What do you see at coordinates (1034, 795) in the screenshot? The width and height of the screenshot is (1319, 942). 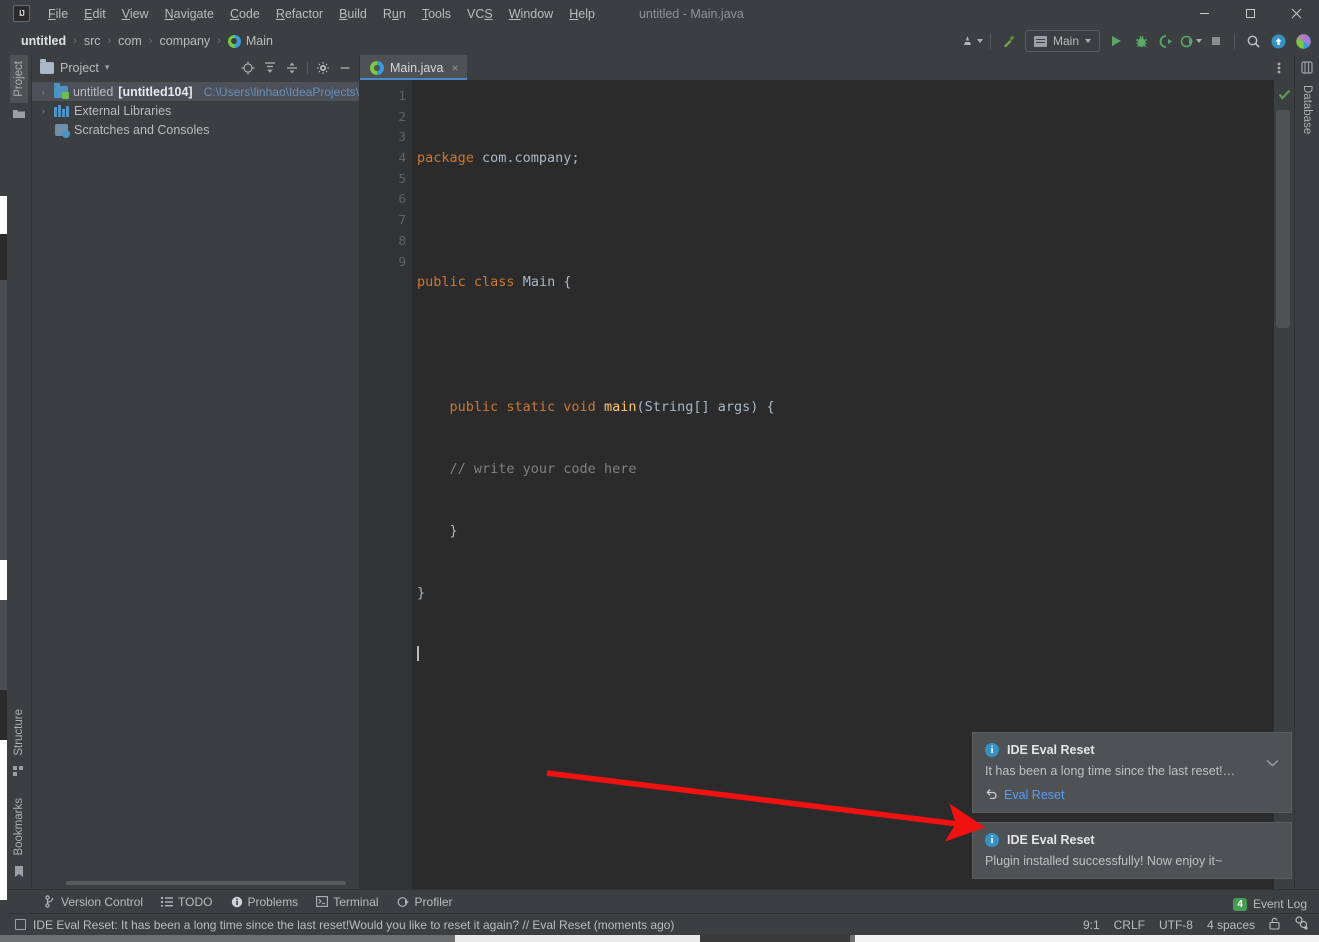 I see `eval-reset-link: Eval Reset` at bounding box center [1034, 795].